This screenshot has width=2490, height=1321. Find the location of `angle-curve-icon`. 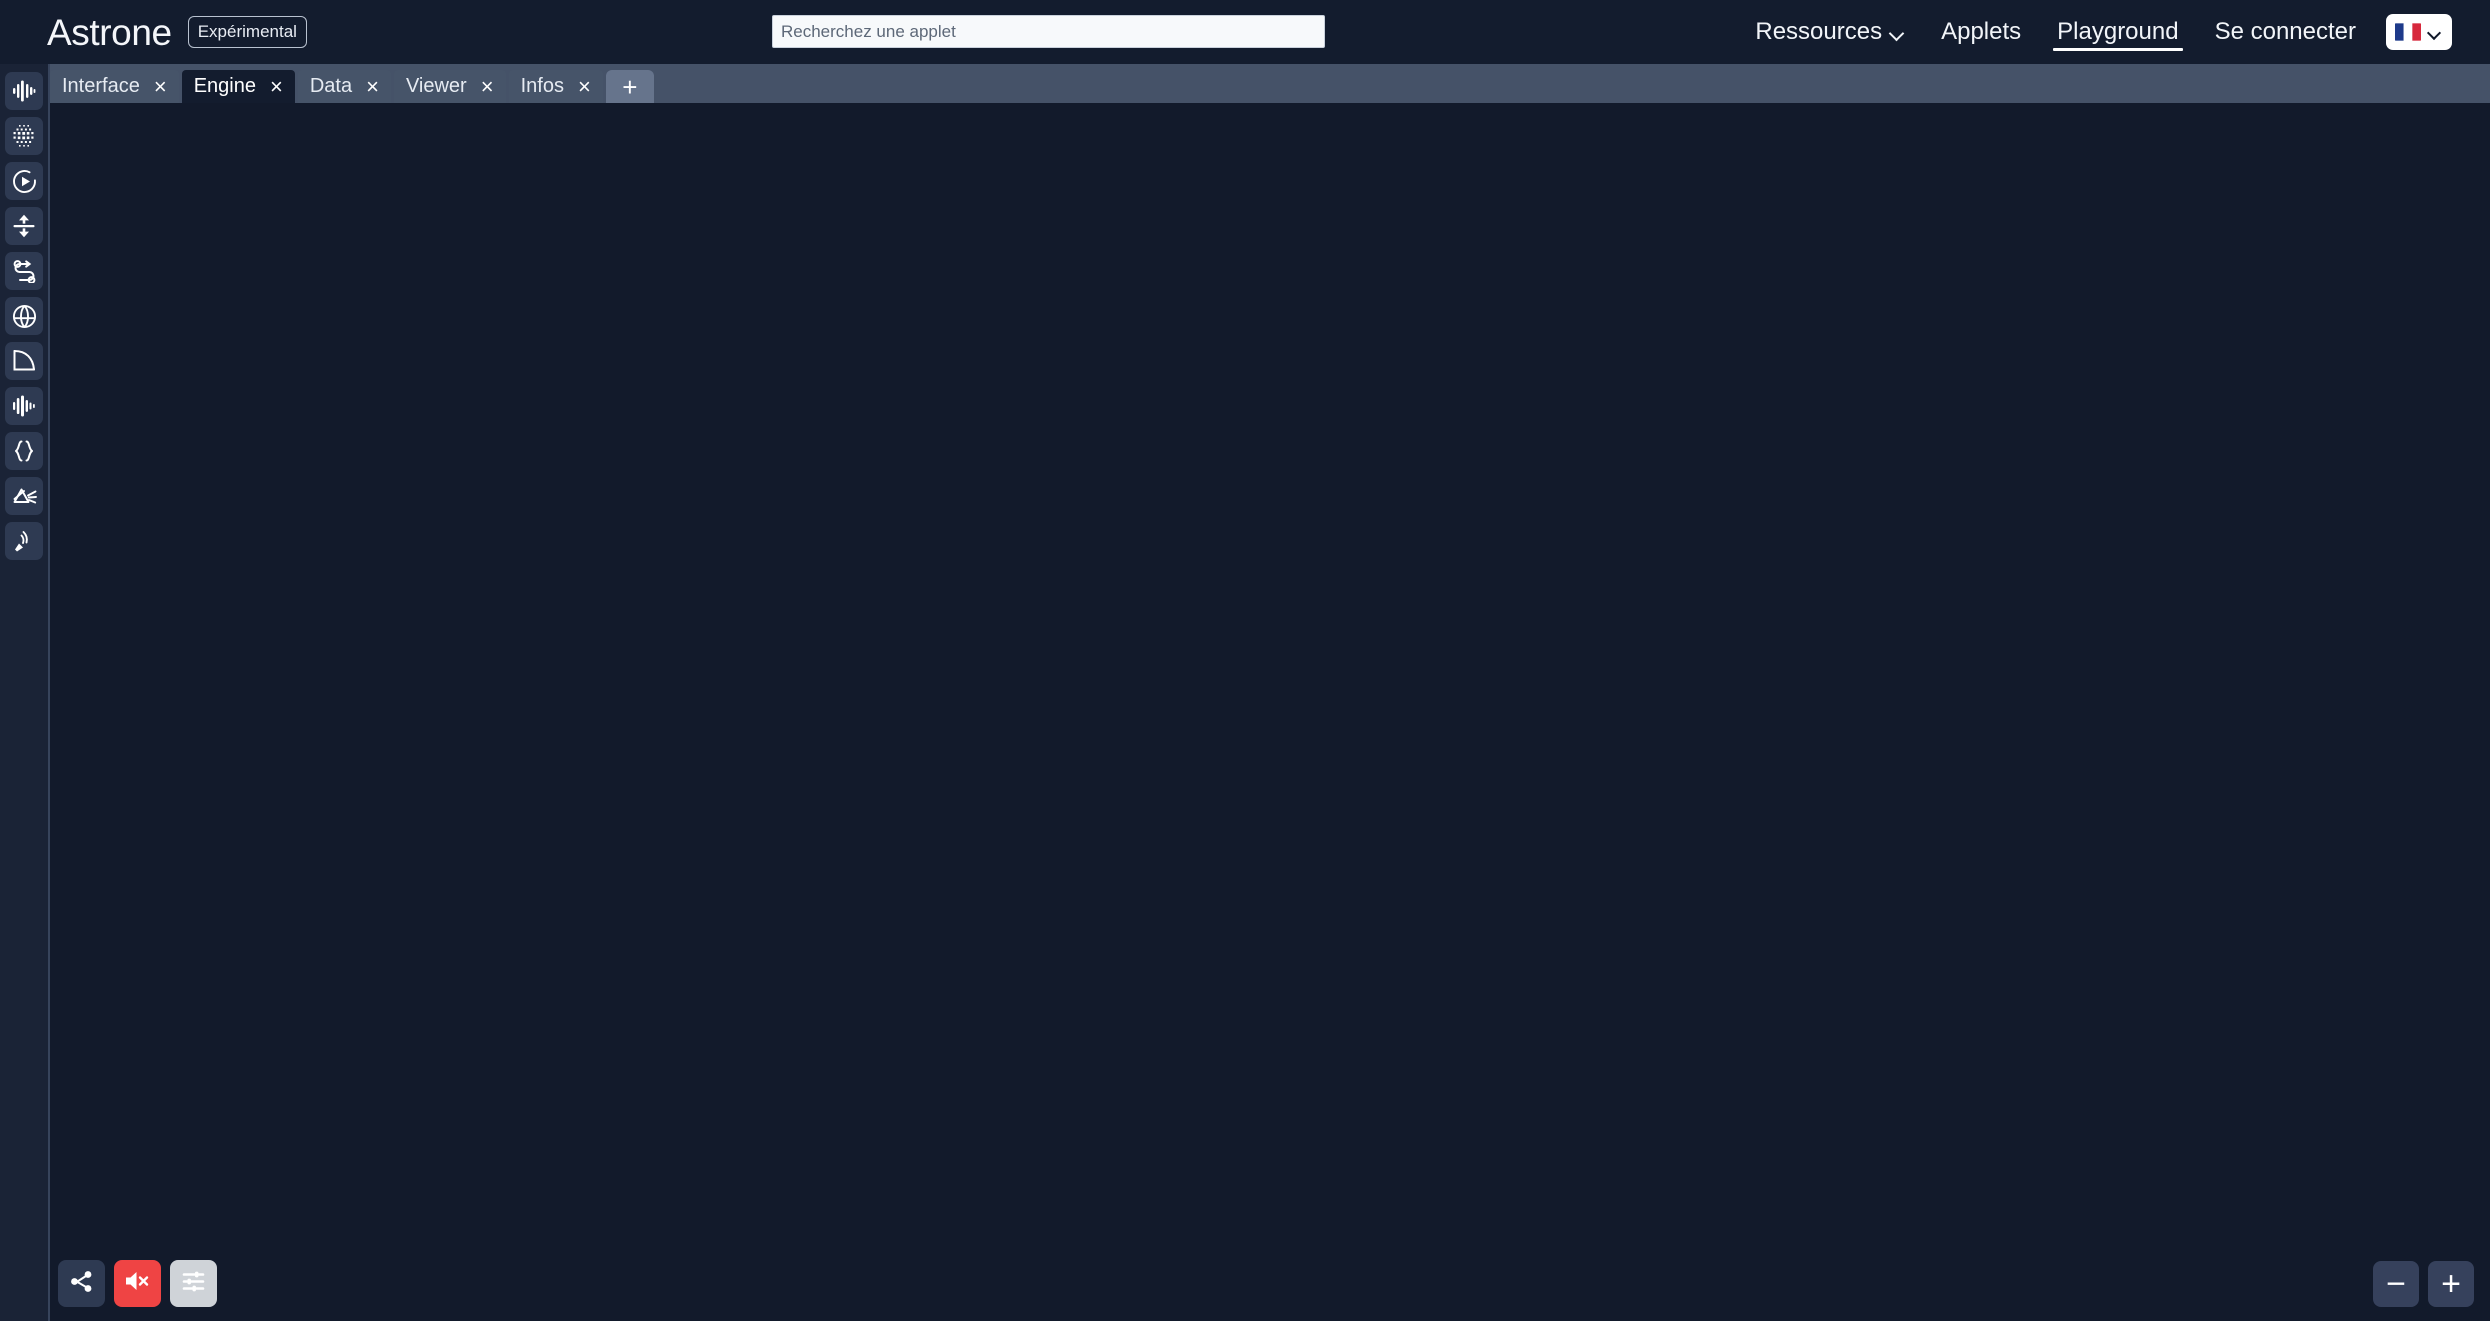

angle-curve-icon is located at coordinates (24, 361).